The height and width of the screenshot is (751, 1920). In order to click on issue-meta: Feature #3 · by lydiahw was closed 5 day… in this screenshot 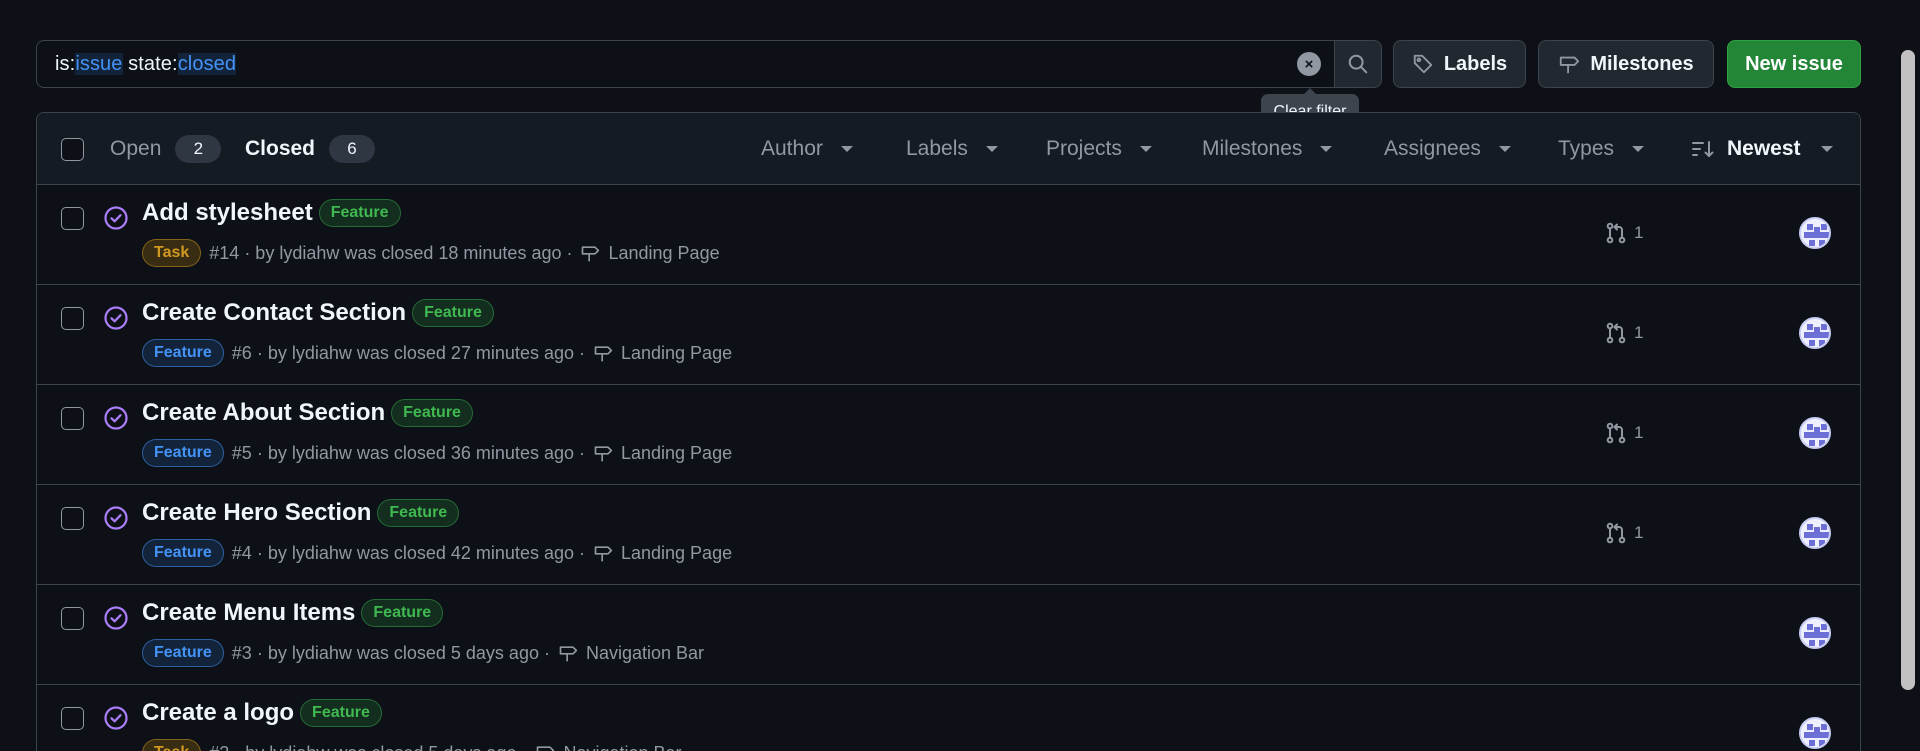, I will do `click(423, 653)`.